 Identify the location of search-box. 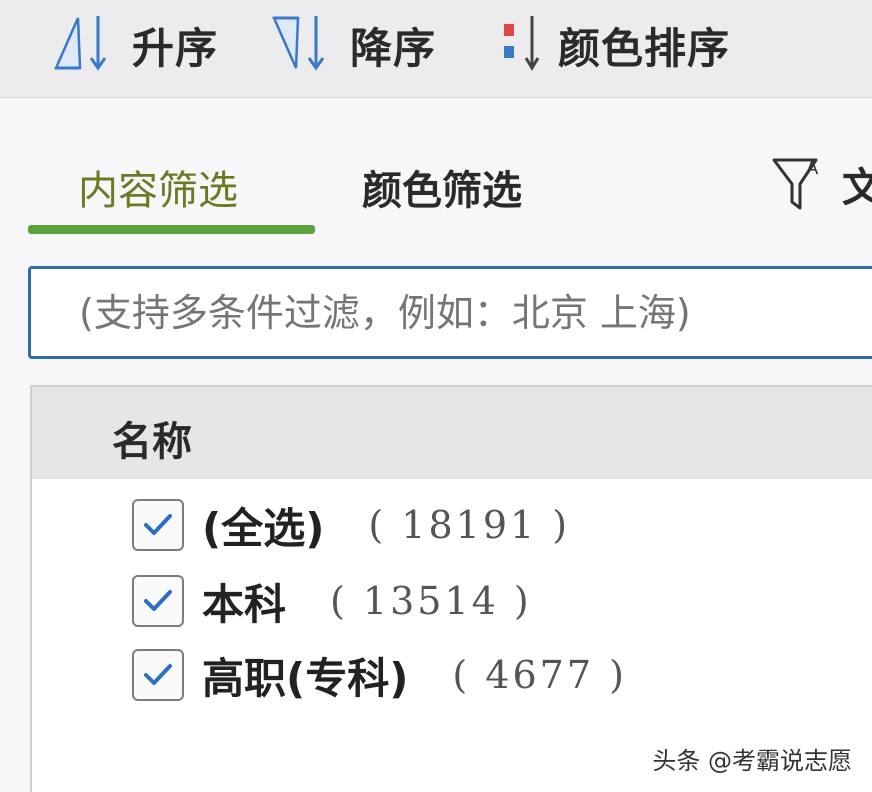
(450, 312).